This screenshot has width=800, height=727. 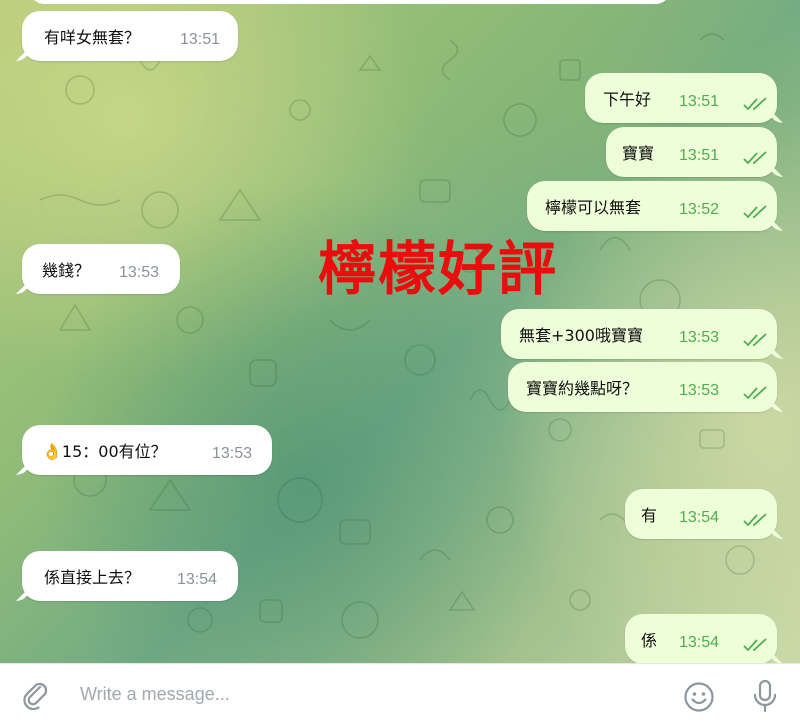 I want to click on outgoing-message-bubble: 無套+300哦寶寶 13:53, so click(x=639, y=334).